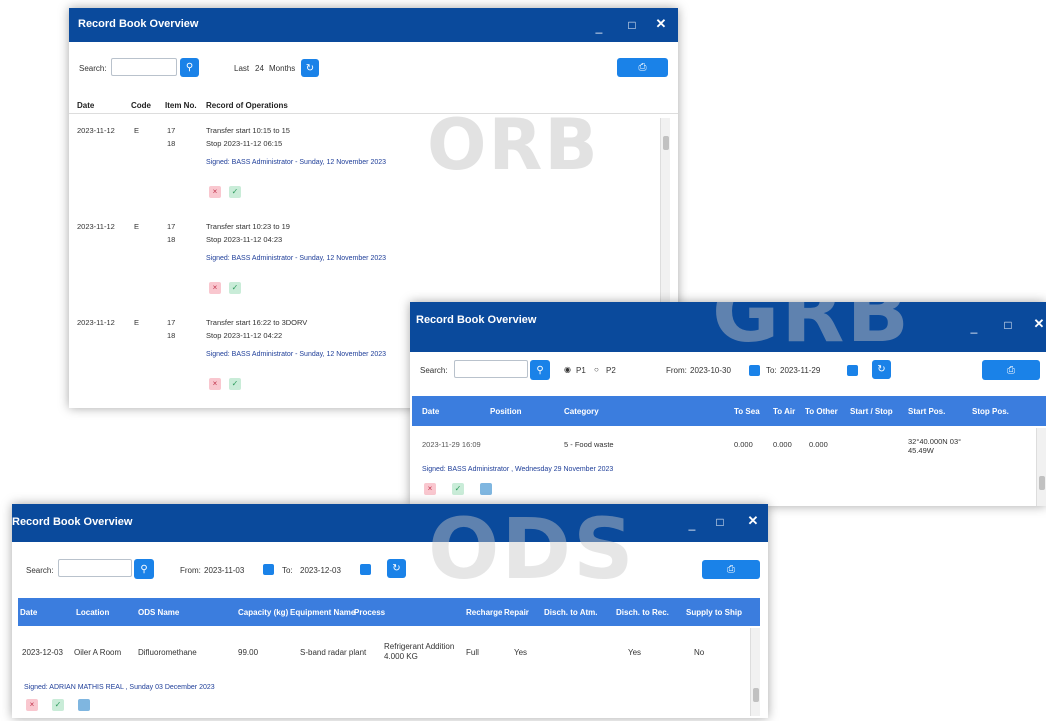  Describe the element at coordinates (259, 68) in the screenshot. I see `orb-last-value: 24` at that location.